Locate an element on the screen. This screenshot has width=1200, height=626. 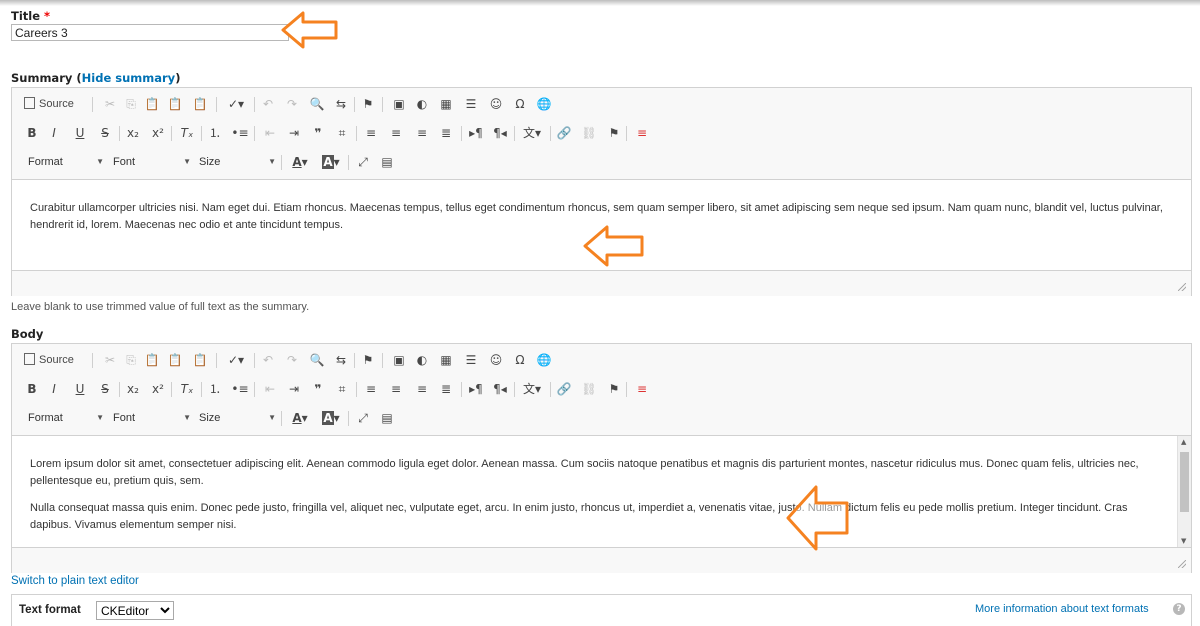
ltr-icon: ▸¶ is located at coordinates (476, 133).